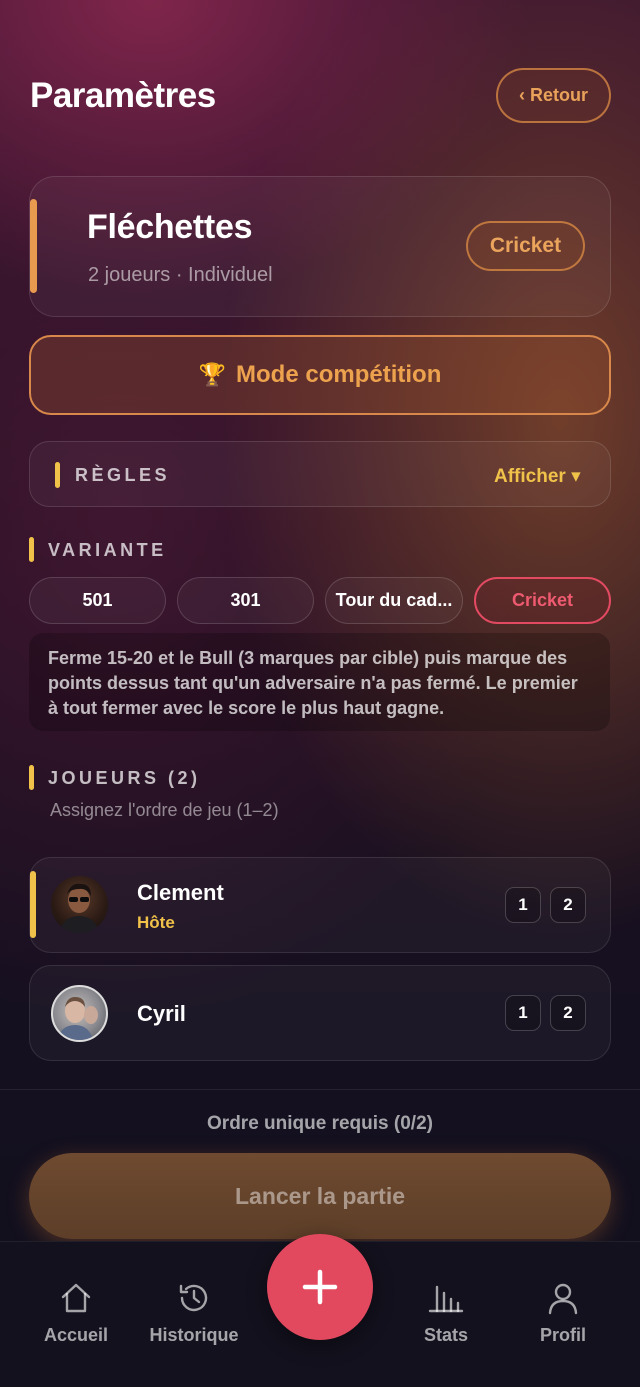  What do you see at coordinates (537, 476) in the screenshot?
I see `rules-show-toggle: Afficher ▾` at bounding box center [537, 476].